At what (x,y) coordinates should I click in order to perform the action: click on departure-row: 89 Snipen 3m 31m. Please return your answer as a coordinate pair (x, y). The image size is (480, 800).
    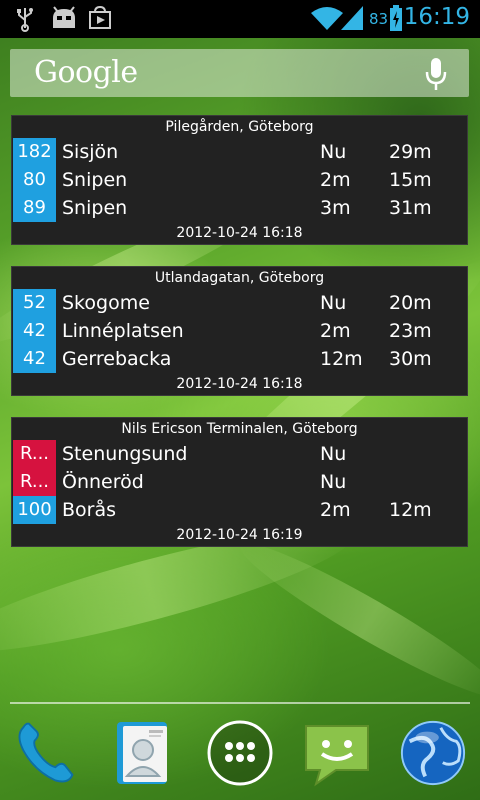
    Looking at the image, I should click on (239, 208).